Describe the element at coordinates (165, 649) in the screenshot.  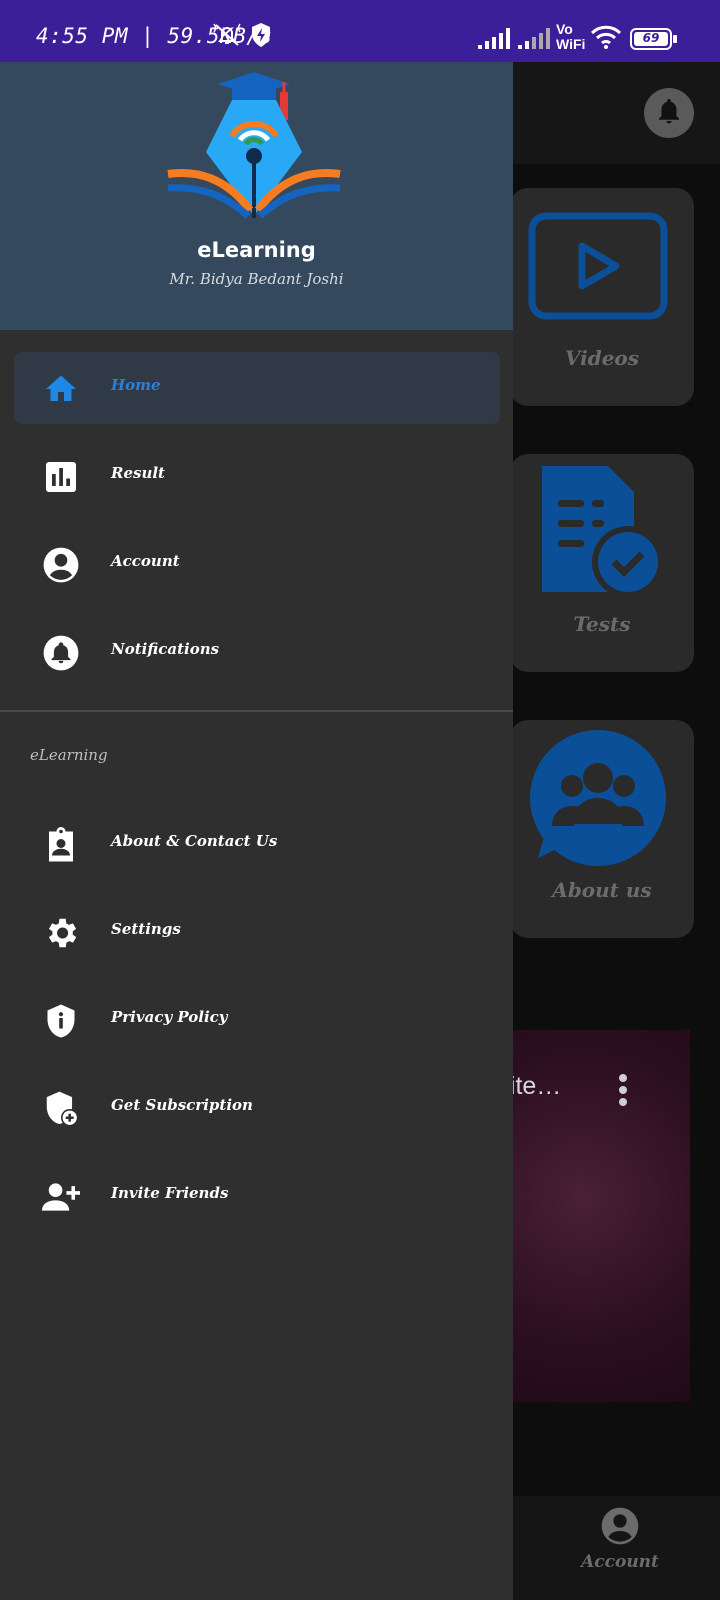
I see `drawer-item-label: Notifications` at that location.